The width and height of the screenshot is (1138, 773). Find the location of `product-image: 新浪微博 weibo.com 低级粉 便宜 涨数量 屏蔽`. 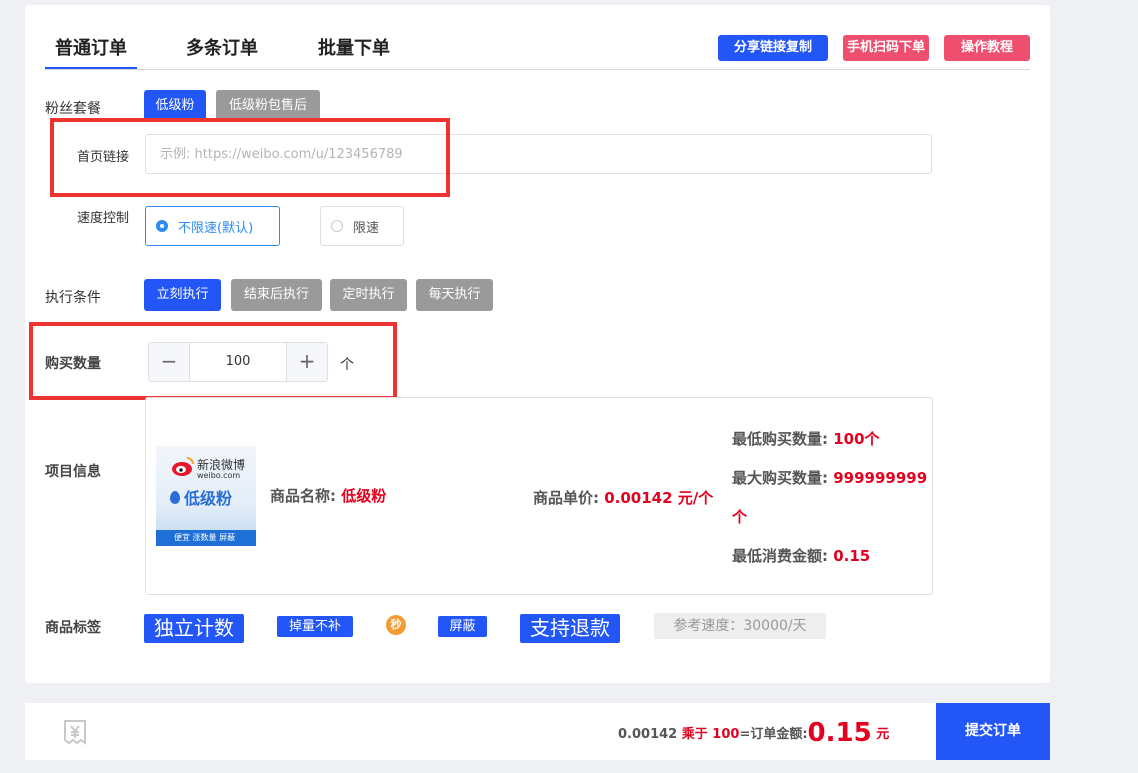

product-image: 新浪微博 weibo.com 低级粉 便宜 涨数量 屏蔽 is located at coordinates (206, 496).